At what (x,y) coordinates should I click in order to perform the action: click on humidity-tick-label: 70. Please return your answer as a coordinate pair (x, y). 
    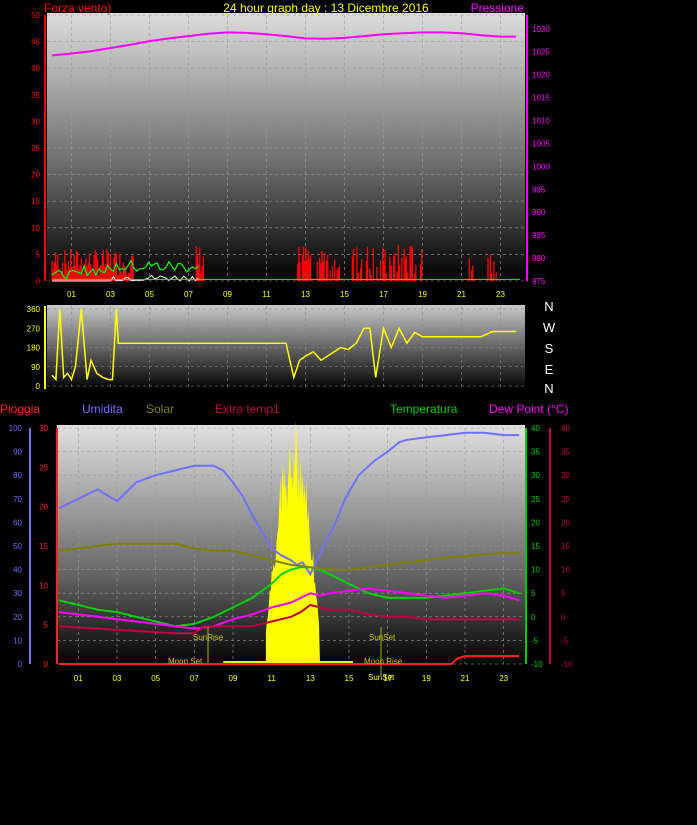
    Looking at the image, I should click on (17, 499).